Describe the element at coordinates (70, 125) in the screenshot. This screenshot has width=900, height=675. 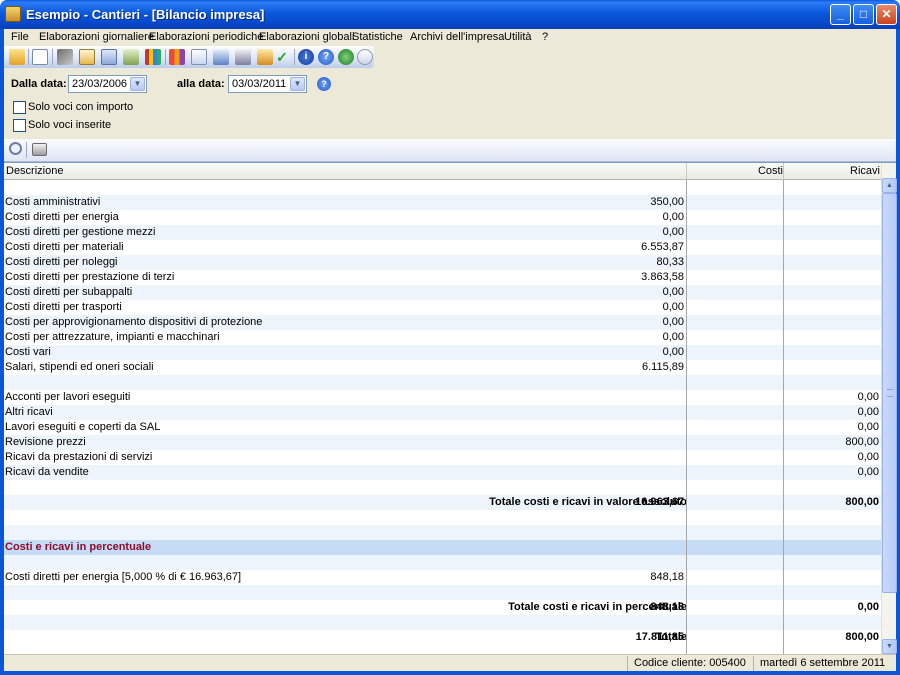
I see `only-inserted-label: Solo voci inserite` at that location.